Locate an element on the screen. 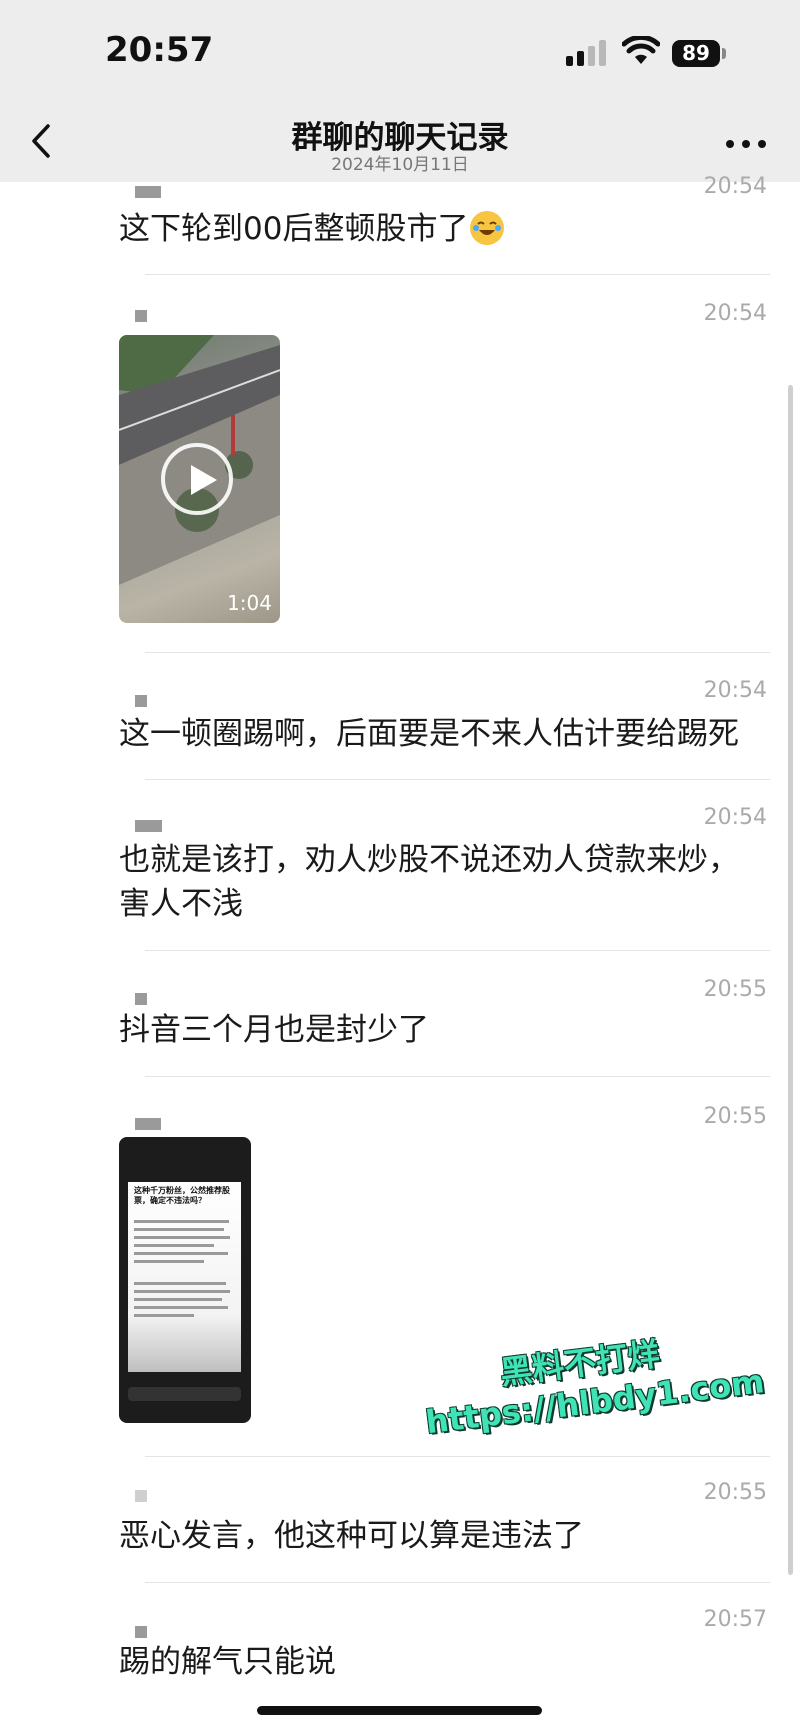  message-text: 恶心发言，他这种可以算是违法了 is located at coordinates (351, 1536).